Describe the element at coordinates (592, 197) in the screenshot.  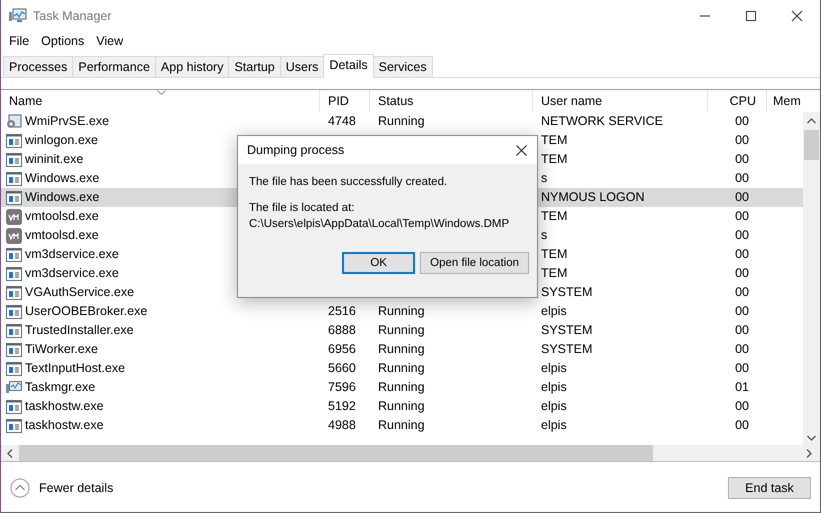
I see `user-name-text: NYMOUS LOGON` at that location.